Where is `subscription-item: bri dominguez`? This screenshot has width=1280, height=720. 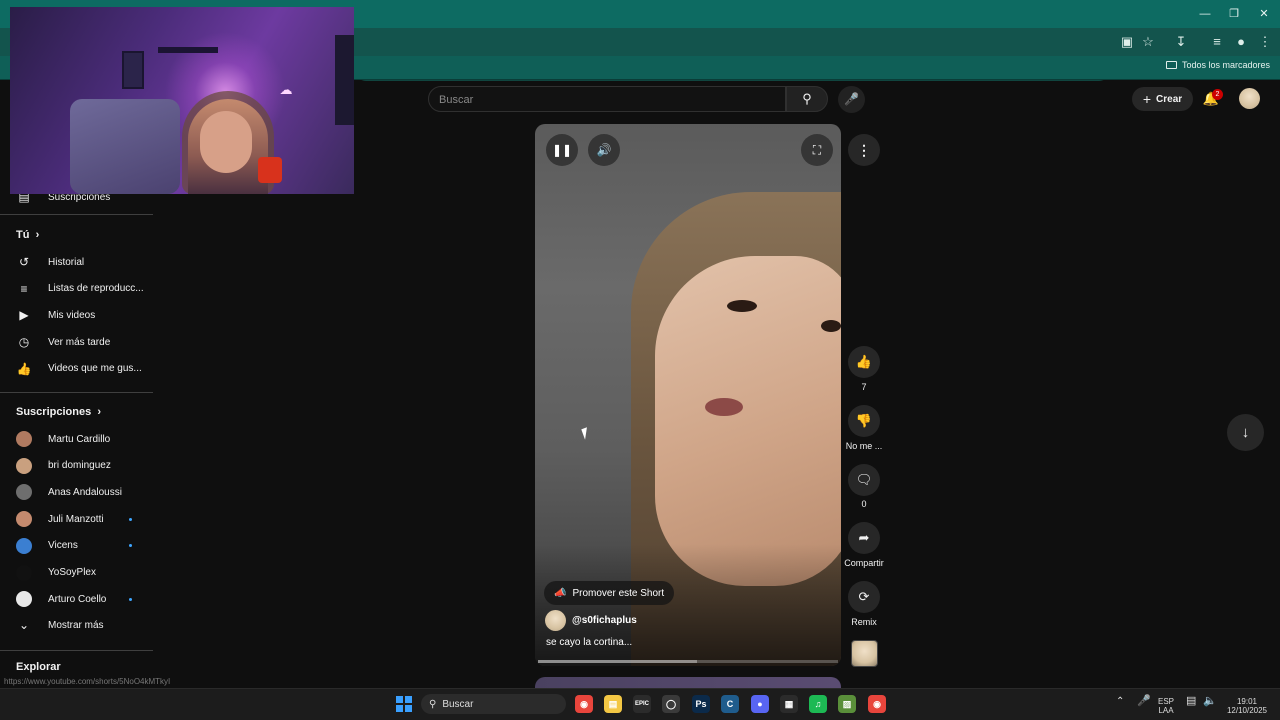 subscription-item: bri dominguez is located at coordinates (76, 466).